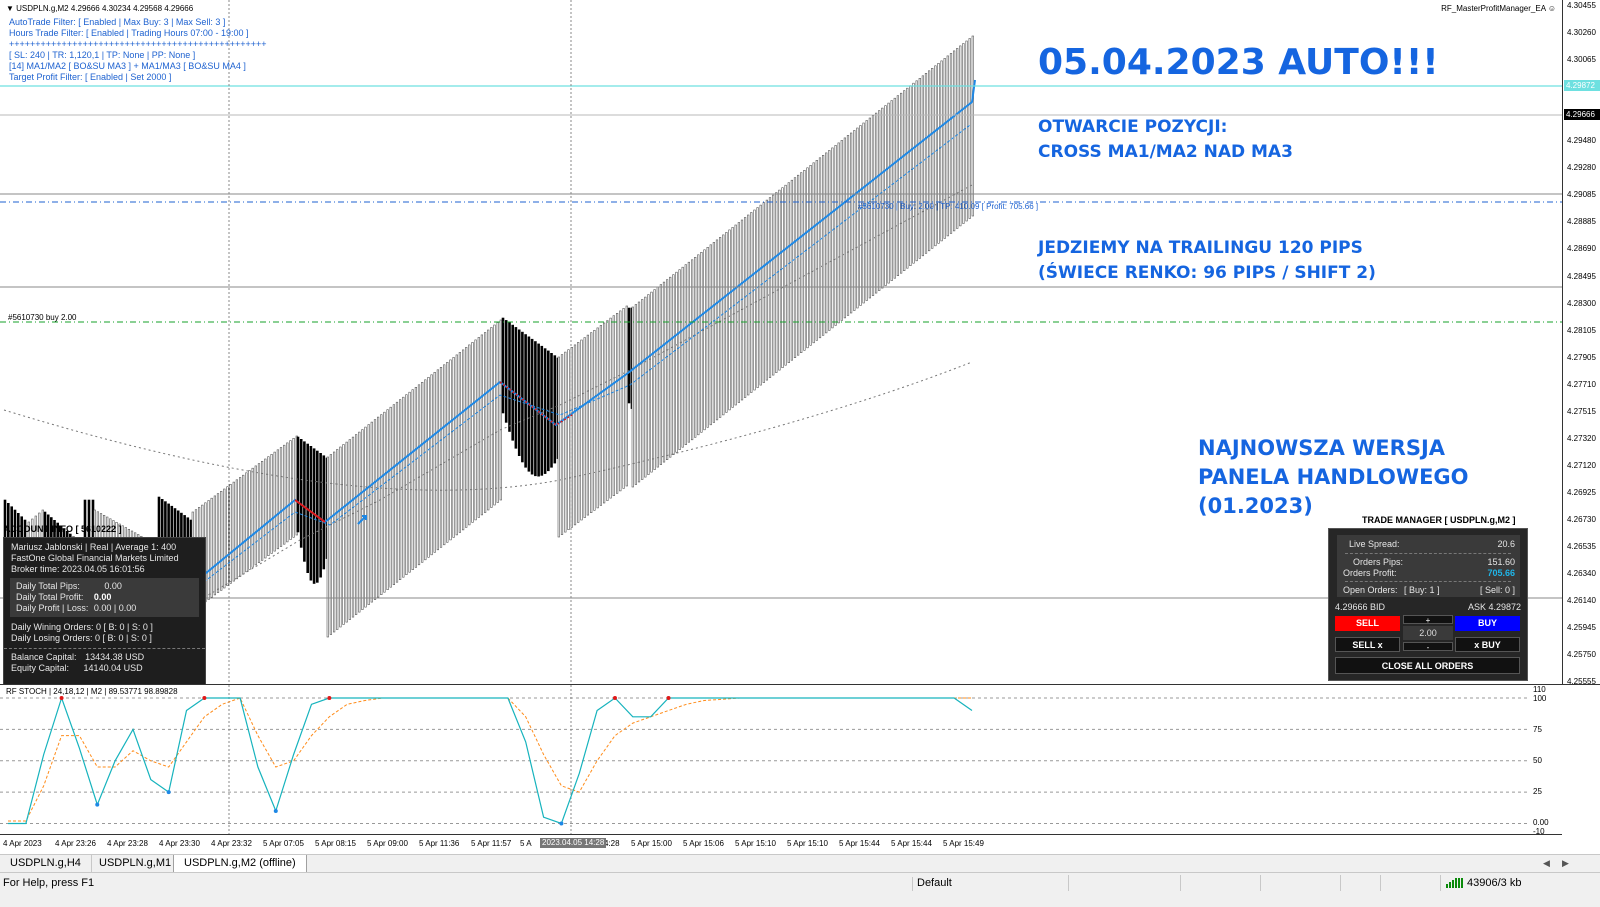  Describe the element at coordinates (50, 597) in the screenshot. I see `daily-profit-label: Daily Total Profit:` at that location.